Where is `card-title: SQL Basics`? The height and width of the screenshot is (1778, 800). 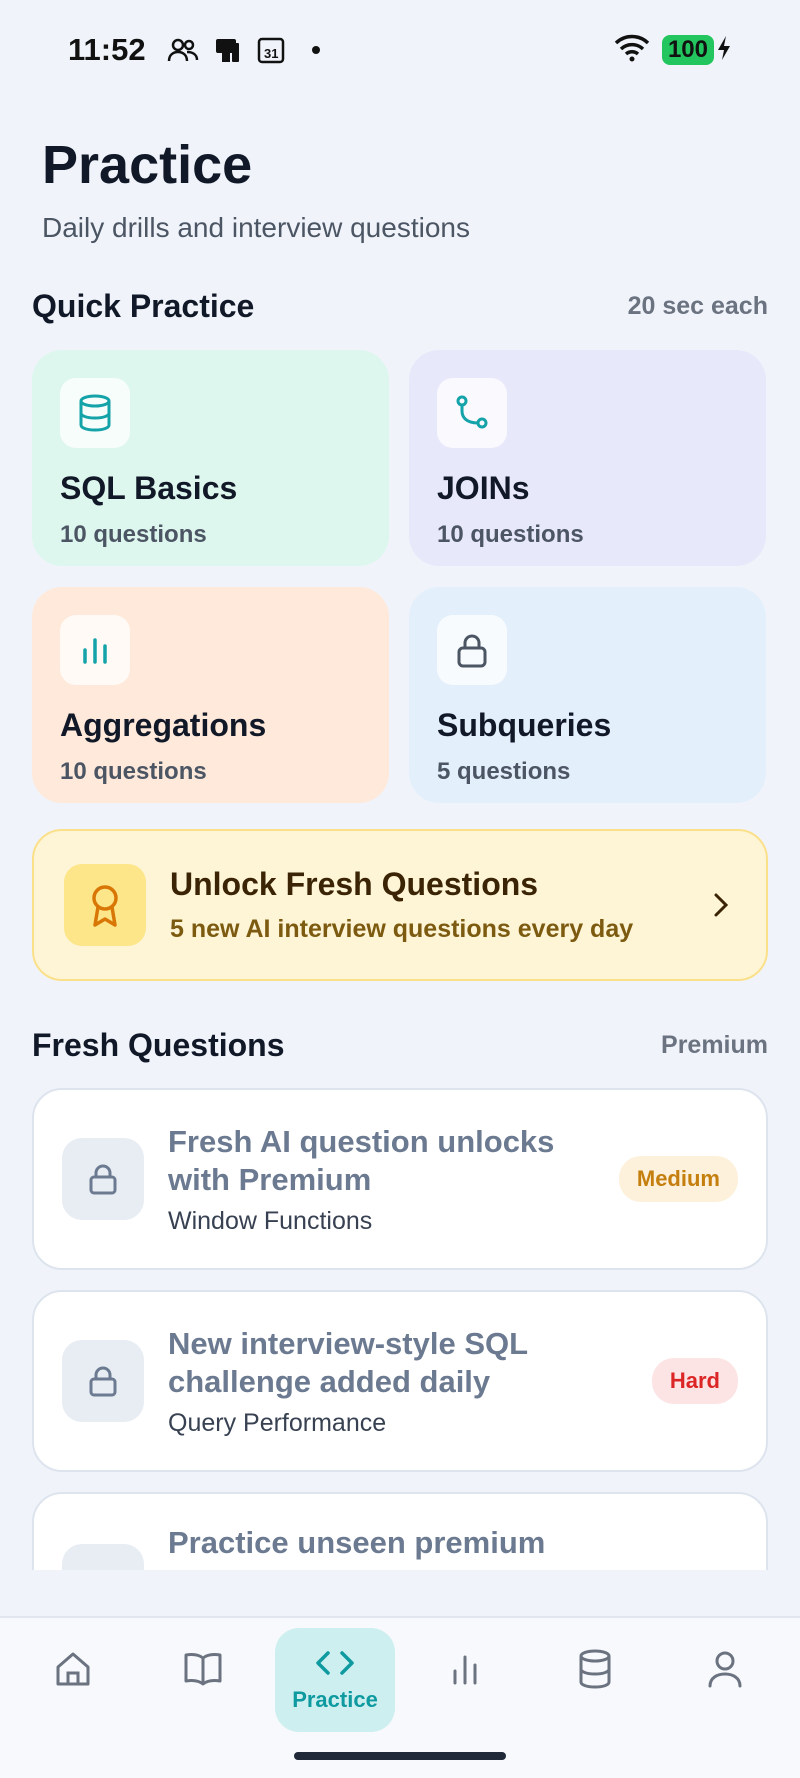
card-title: SQL Basics is located at coordinates (149, 488).